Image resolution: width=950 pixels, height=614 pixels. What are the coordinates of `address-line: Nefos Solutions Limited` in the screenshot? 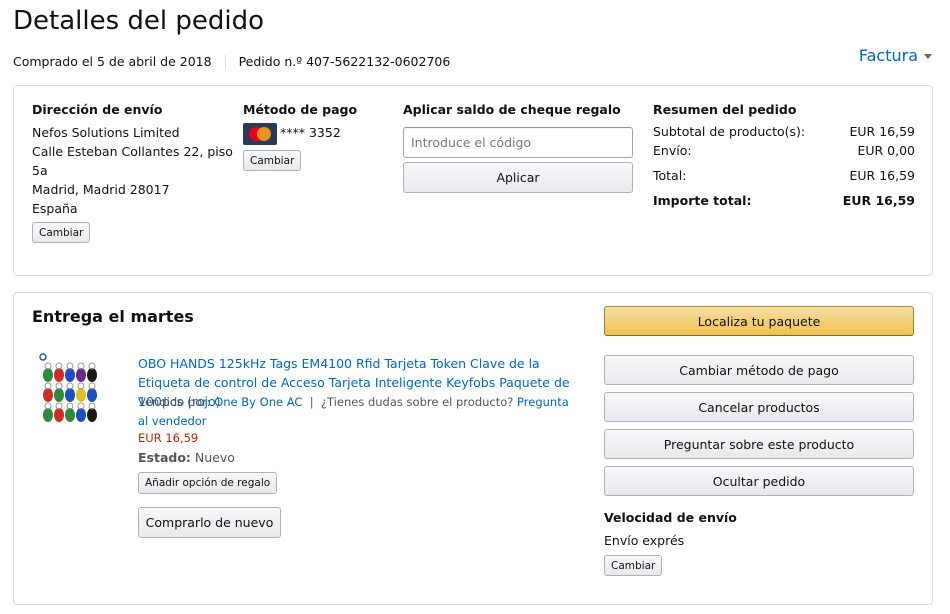 It's located at (106, 132).